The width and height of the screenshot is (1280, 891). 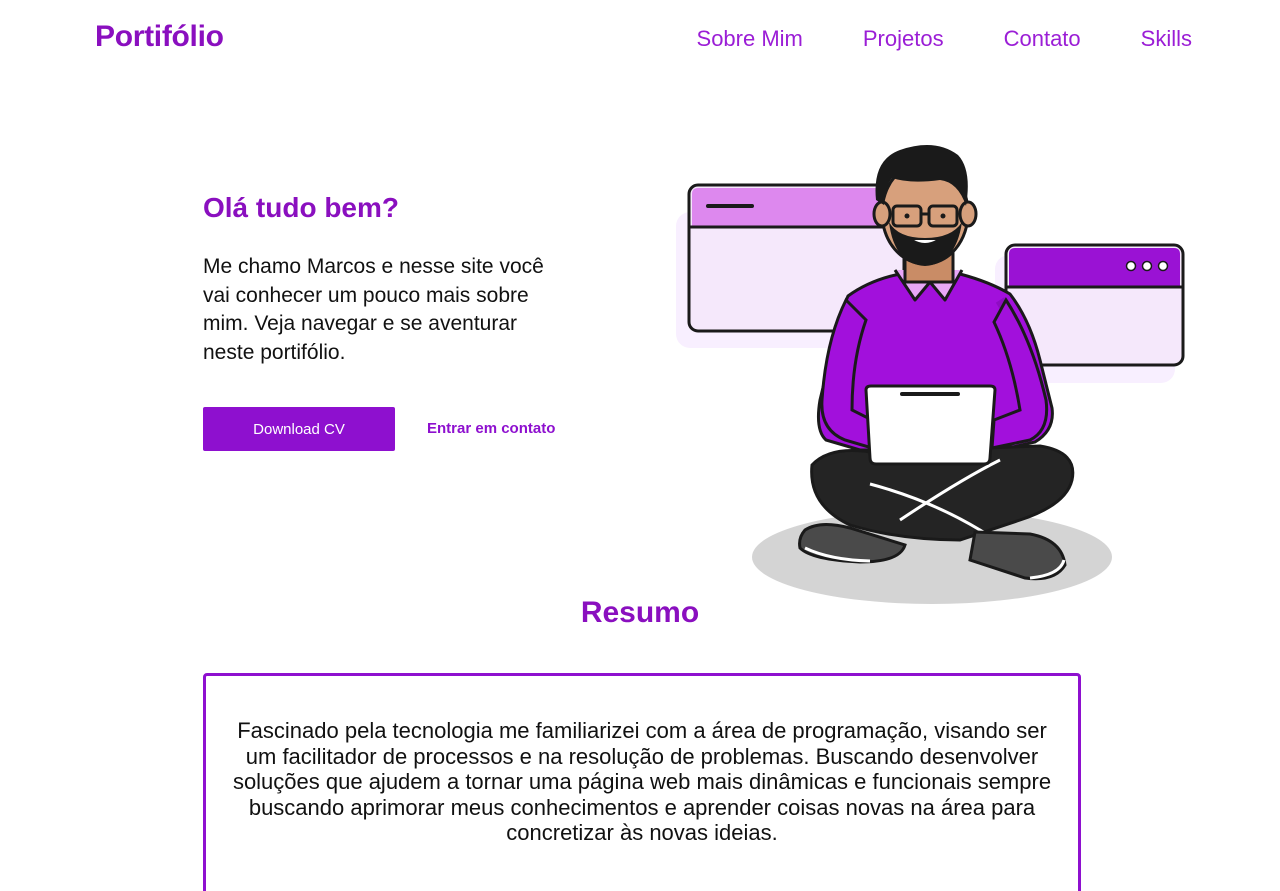 I want to click on resumo-title: Resumo, so click(x=640, y=612).